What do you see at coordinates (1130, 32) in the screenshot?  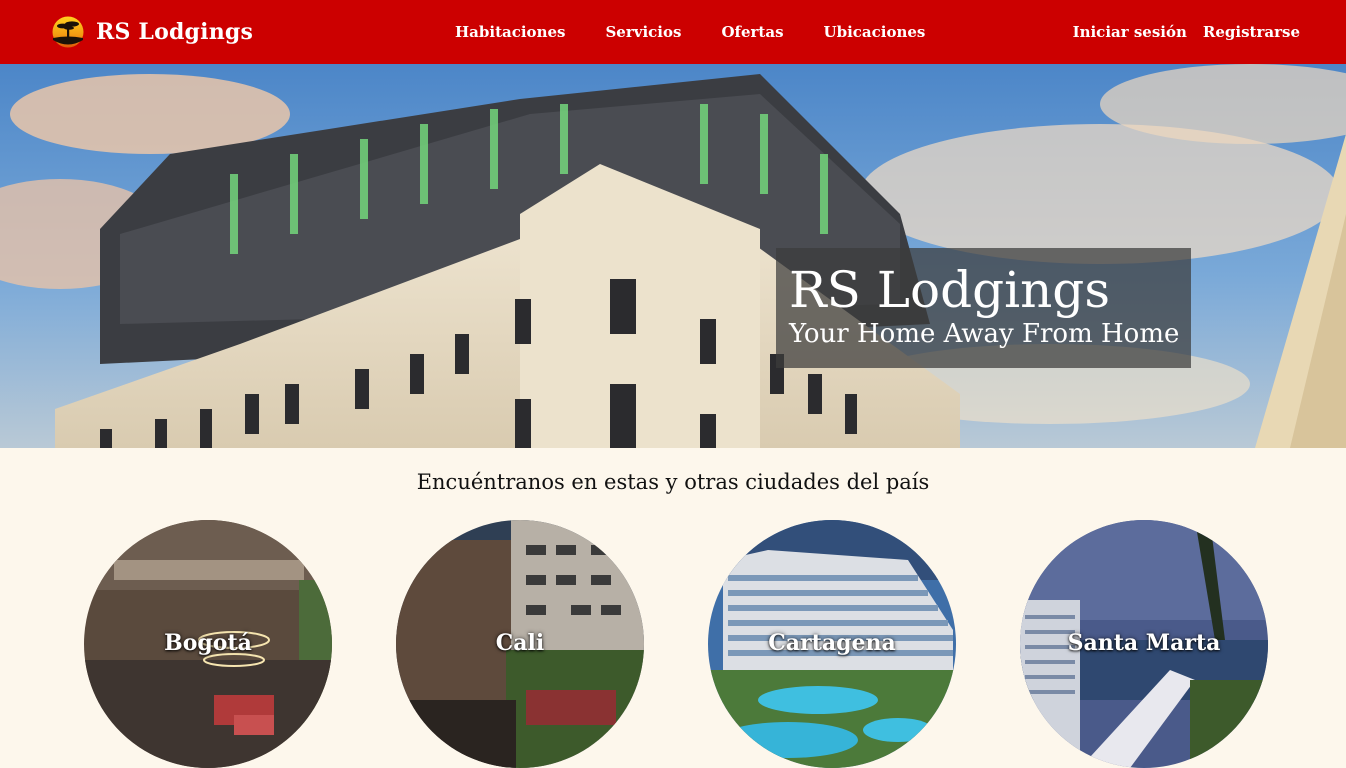 I see `login-link: Iniciar sesión` at bounding box center [1130, 32].